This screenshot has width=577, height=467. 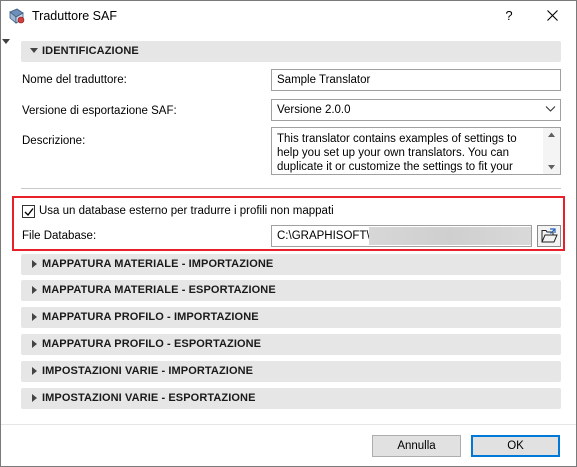 I want to click on folder-open-icon, so click(x=549, y=235).